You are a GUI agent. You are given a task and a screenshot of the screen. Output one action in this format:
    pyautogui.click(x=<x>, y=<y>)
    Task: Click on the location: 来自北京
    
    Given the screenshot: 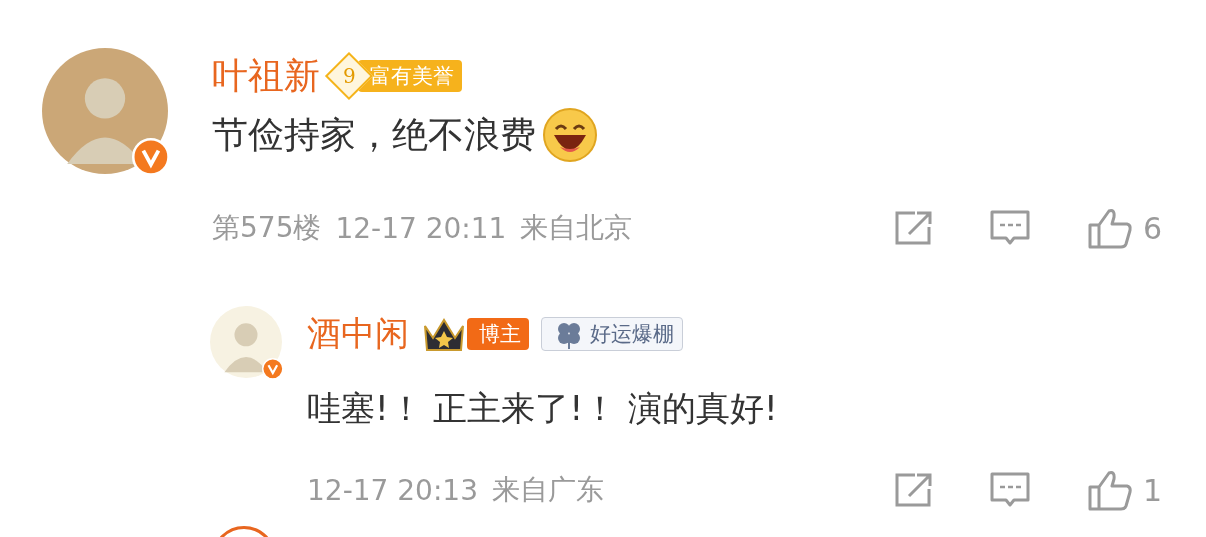 What is the action you would take?
    pyautogui.click(x=576, y=228)
    